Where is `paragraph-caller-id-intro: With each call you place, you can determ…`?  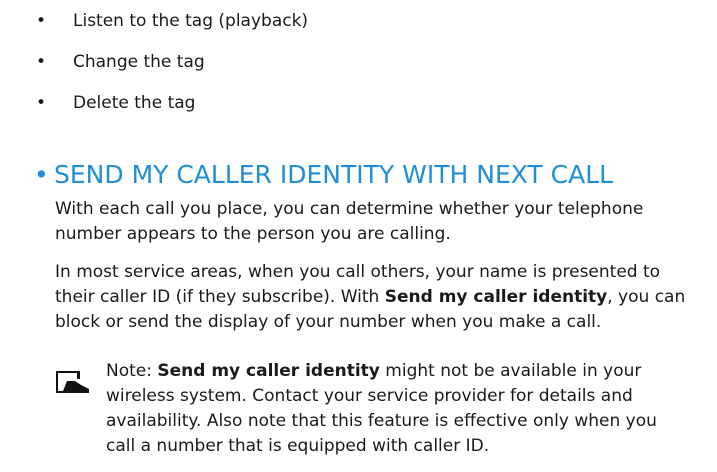 paragraph-caller-id-intro: With each call you place, you can determ… is located at coordinates (386, 222).